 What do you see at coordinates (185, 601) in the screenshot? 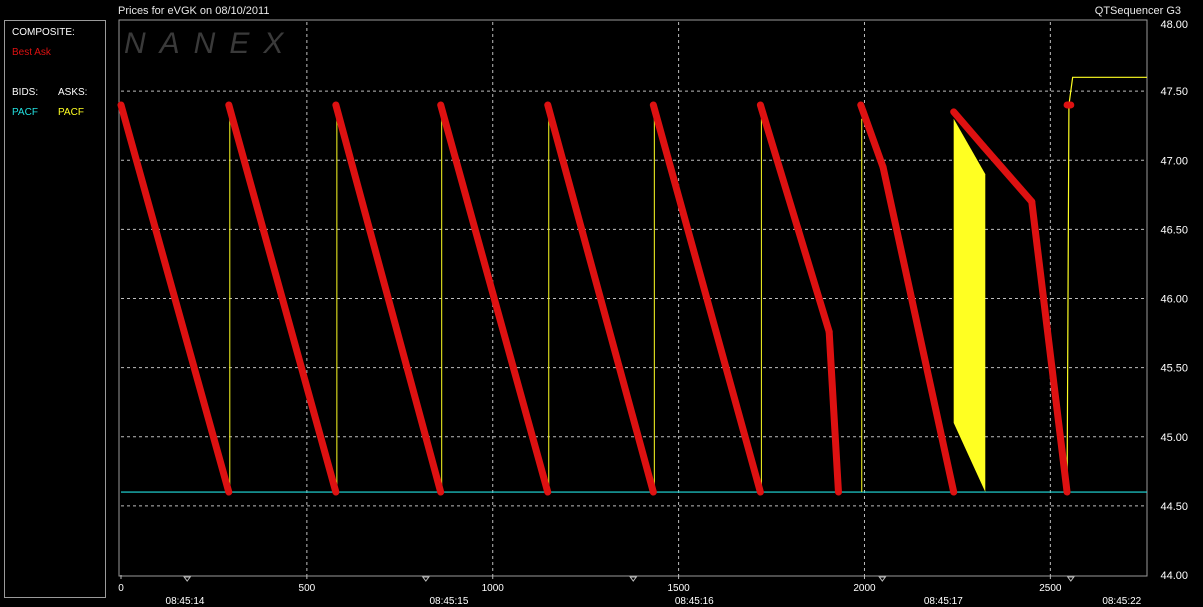
I see `time-label: 08:45:14` at bounding box center [185, 601].